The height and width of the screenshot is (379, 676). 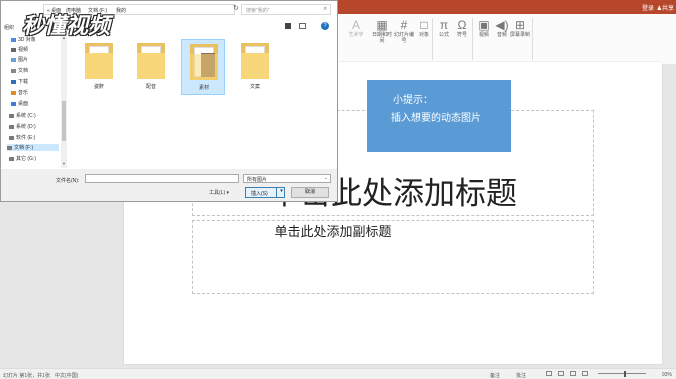 I want to click on group-divider, so click(x=532, y=39).